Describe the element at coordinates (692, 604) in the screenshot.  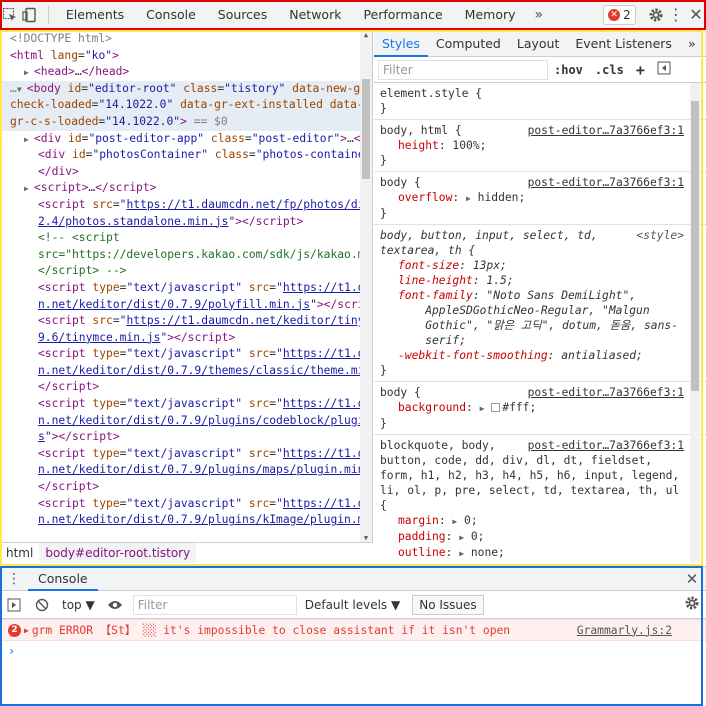
I see `console-settings-gear-icon` at that location.